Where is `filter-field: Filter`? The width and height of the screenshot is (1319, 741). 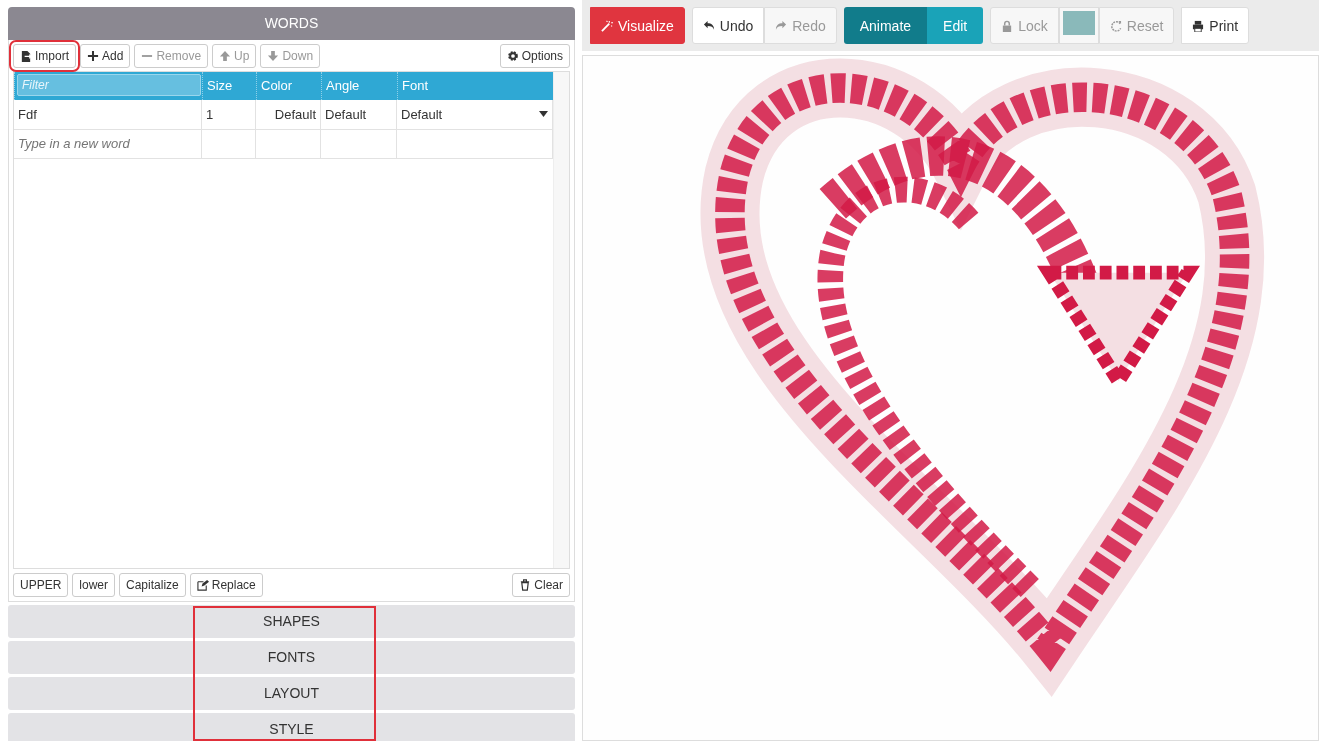
filter-field: Filter is located at coordinates (109, 85).